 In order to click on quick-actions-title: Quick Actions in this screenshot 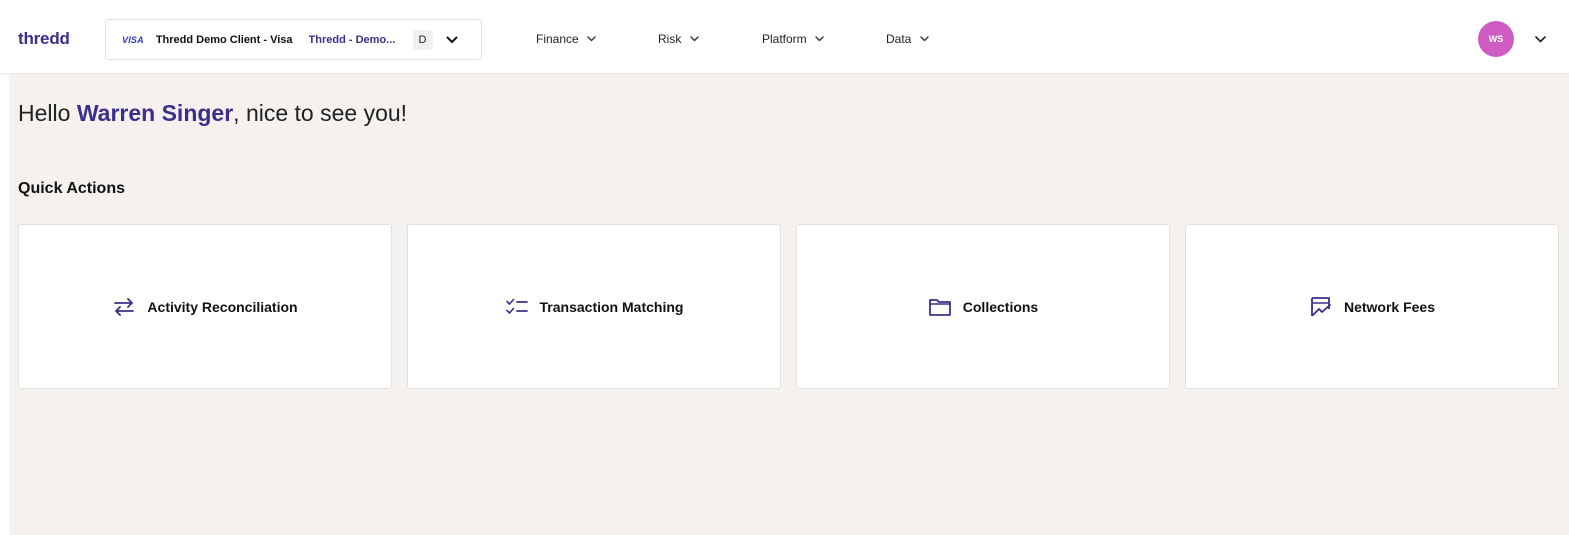, I will do `click(71, 188)`.